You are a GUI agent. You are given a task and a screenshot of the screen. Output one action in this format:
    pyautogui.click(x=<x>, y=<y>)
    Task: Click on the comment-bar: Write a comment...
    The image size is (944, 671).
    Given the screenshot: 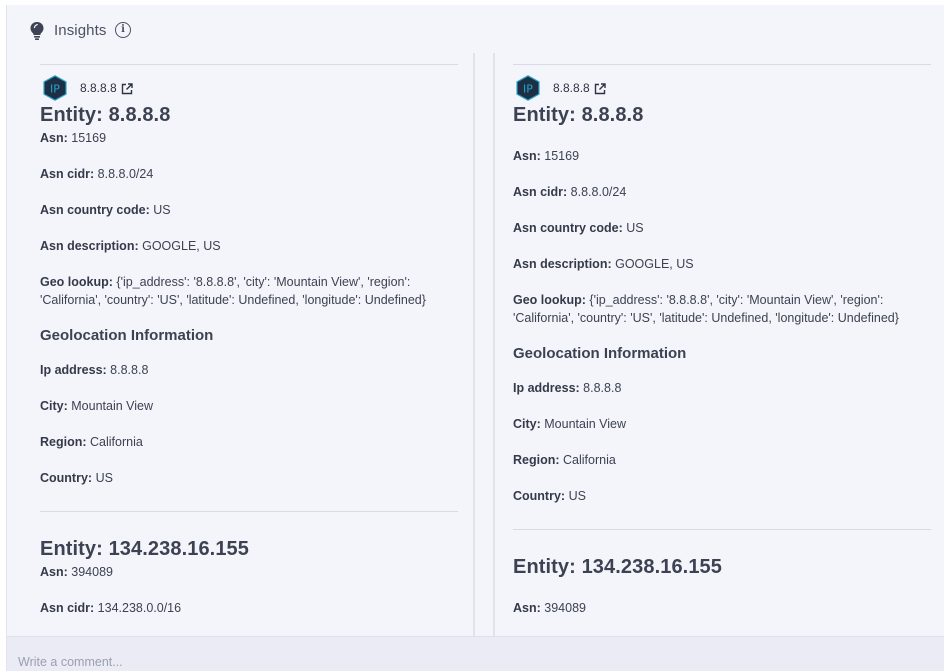 What is the action you would take?
    pyautogui.click(x=475, y=653)
    